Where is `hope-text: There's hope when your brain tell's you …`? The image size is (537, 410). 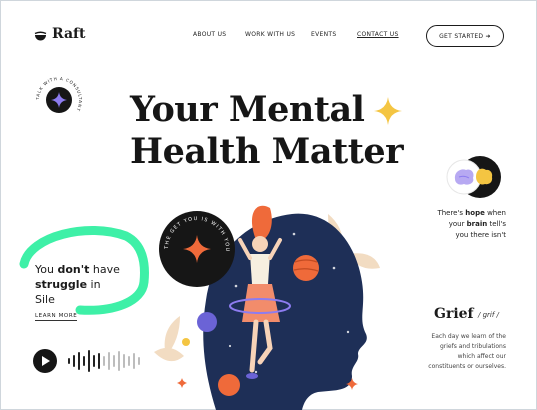
hope-text: There's hope when your brain tell's you … is located at coordinates (451, 224).